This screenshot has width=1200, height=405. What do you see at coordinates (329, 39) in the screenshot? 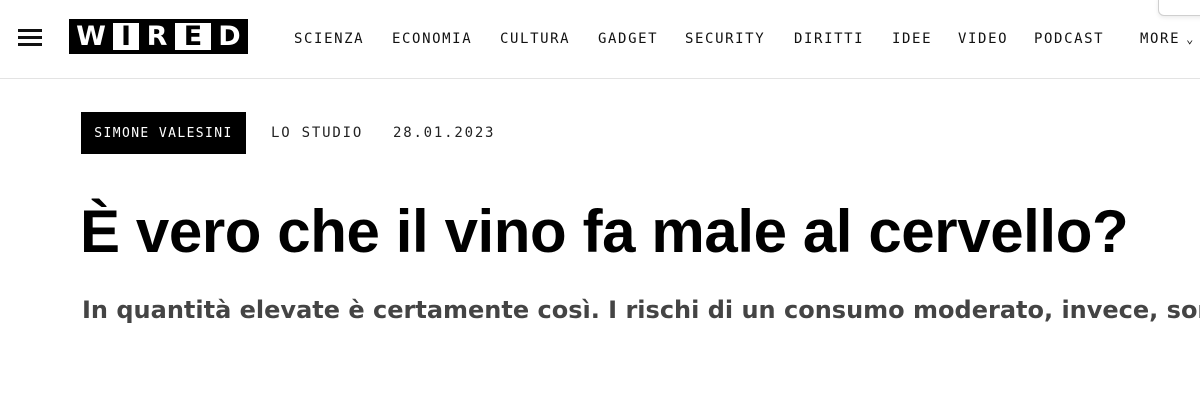
I see `nav-item-scienza: SCIENZA` at bounding box center [329, 39].